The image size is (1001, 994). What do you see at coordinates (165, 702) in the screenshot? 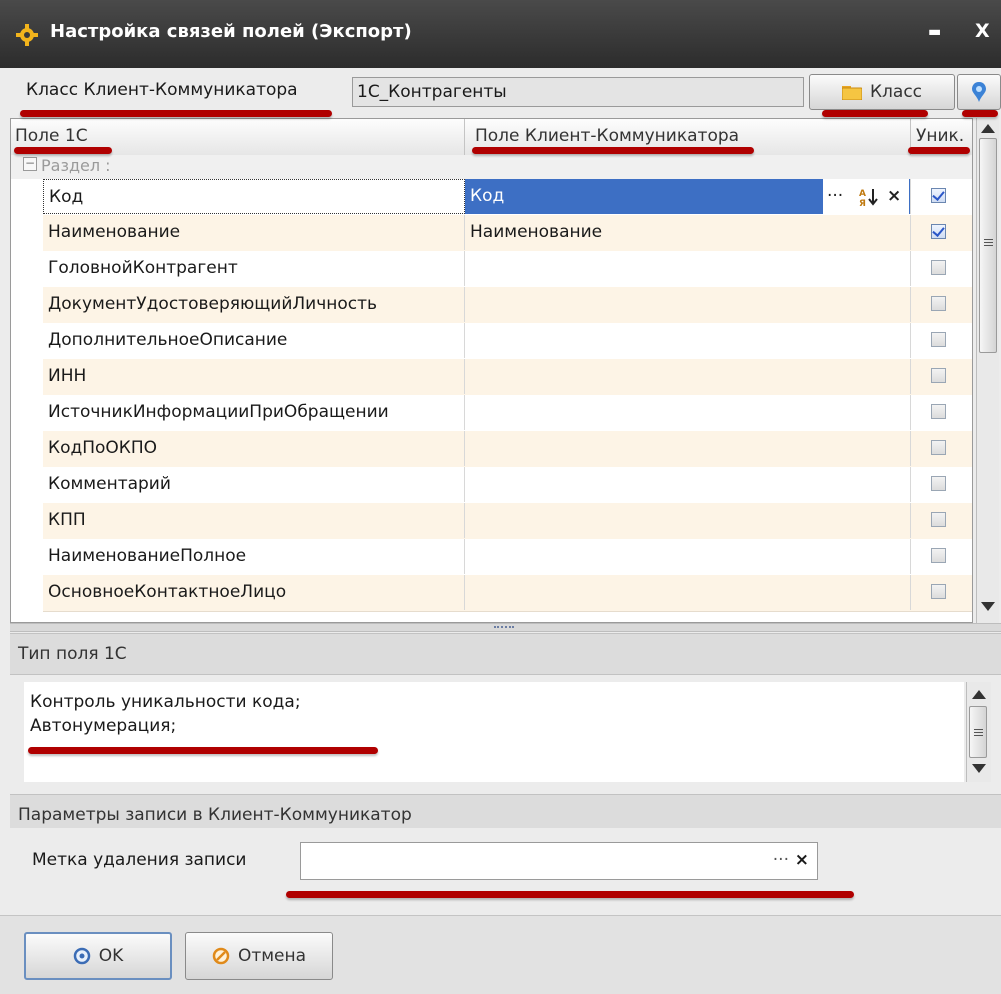
I see `type-line: Контроль уникальности кода;` at bounding box center [165, 702].